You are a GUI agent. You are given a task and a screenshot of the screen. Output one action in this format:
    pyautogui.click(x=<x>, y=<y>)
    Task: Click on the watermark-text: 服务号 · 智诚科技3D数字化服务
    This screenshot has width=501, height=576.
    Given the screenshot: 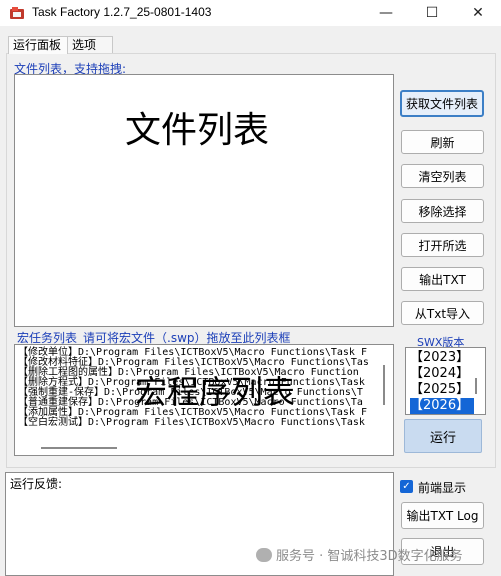 What is the action you would take?
    pyautogui.click(x=369, y=556)
    